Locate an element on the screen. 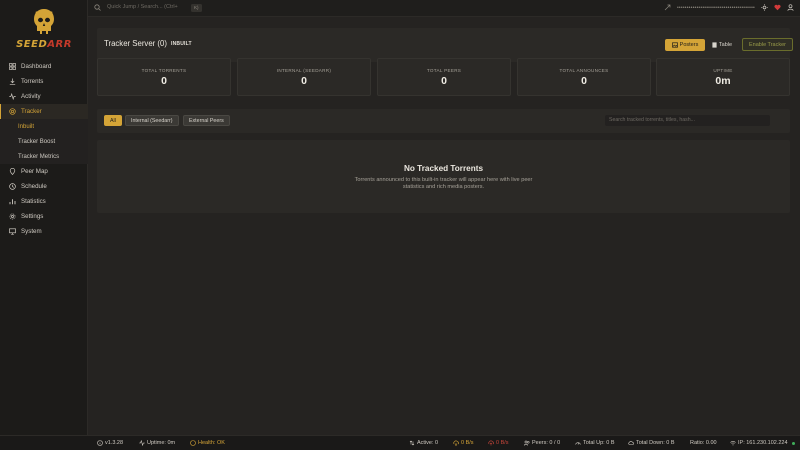 This screenshot has width=800, height=450. enable-tracker-button: Enable Tracker is located at coordinates (767, 44).